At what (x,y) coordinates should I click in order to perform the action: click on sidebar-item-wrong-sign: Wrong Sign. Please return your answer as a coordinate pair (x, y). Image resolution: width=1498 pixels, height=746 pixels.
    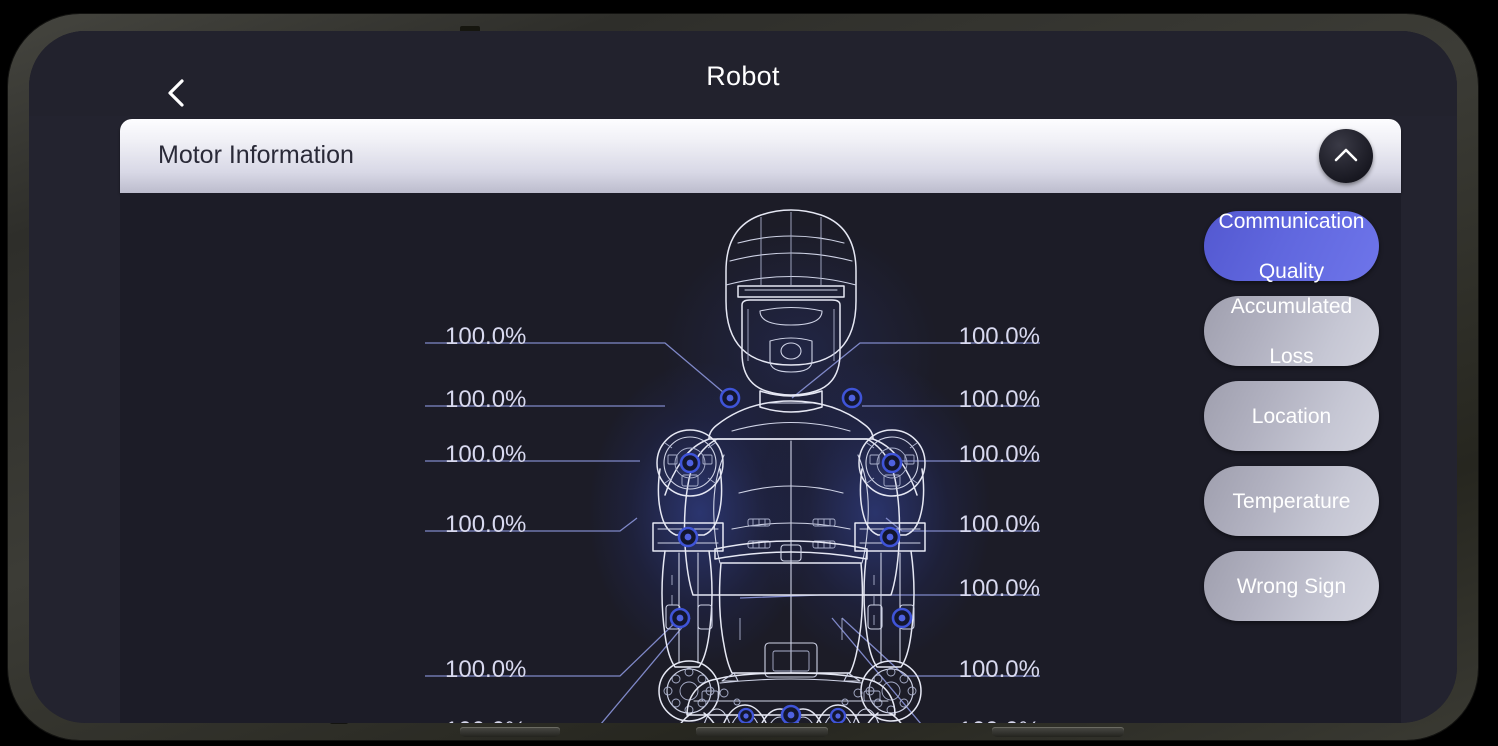
    Looking at the image, I should click on (1291, 586).